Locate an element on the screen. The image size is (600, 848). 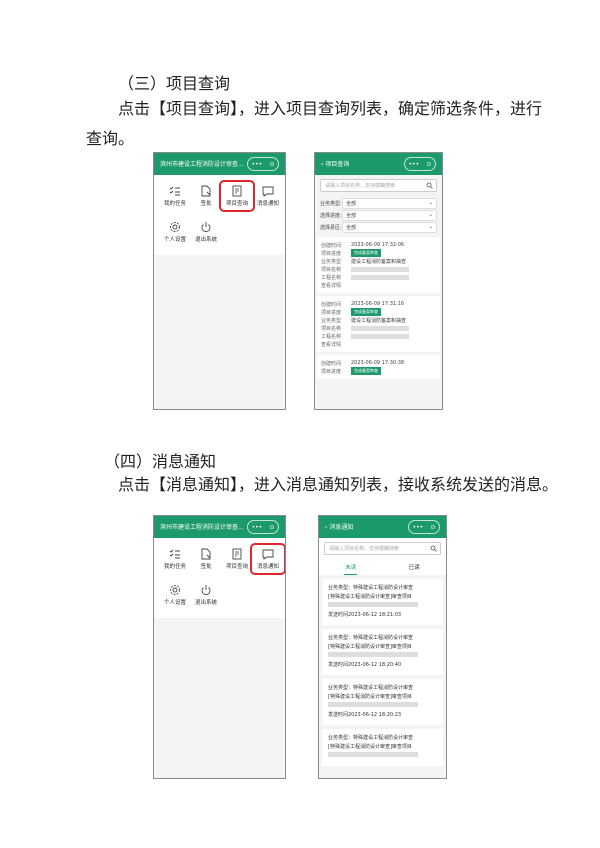
project-card: 创建时间 2023-06-09 17:30:38 项目进度 完成备案审查 is located at coordinates (378, 367).